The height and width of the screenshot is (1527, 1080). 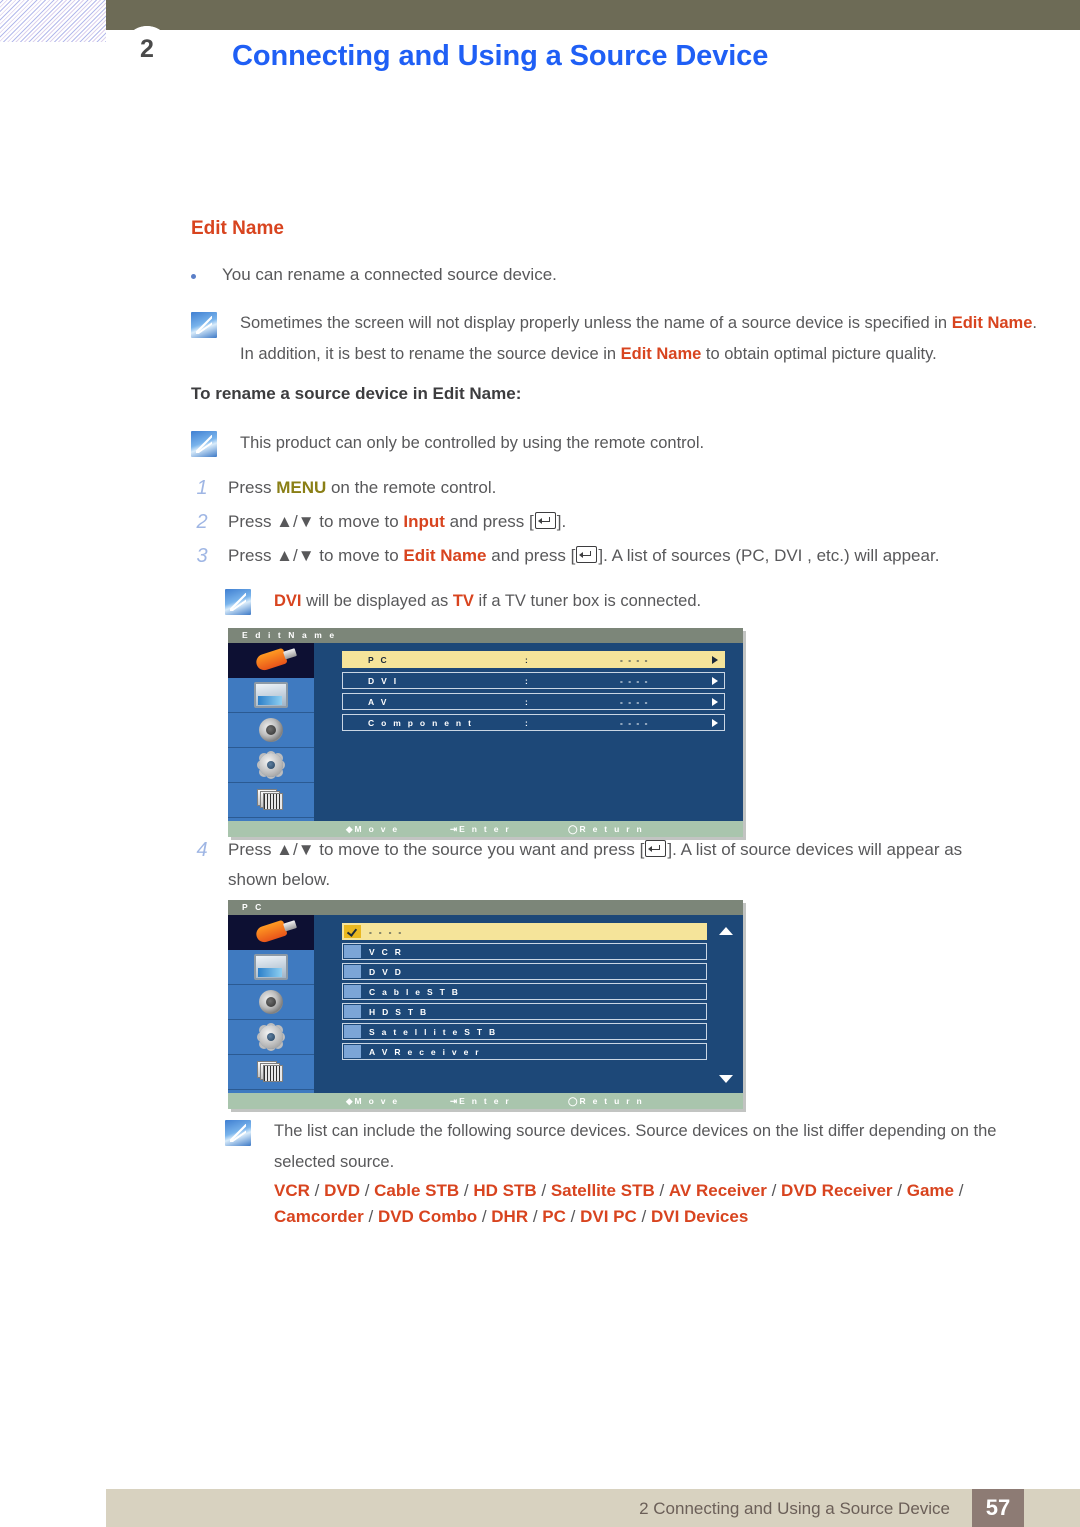 What do you see at coordinates (533, 722) in the screenshot?
I see `osd1-row-component: C o m p o n e n t : - - - -` at bounding box center [533, 722].